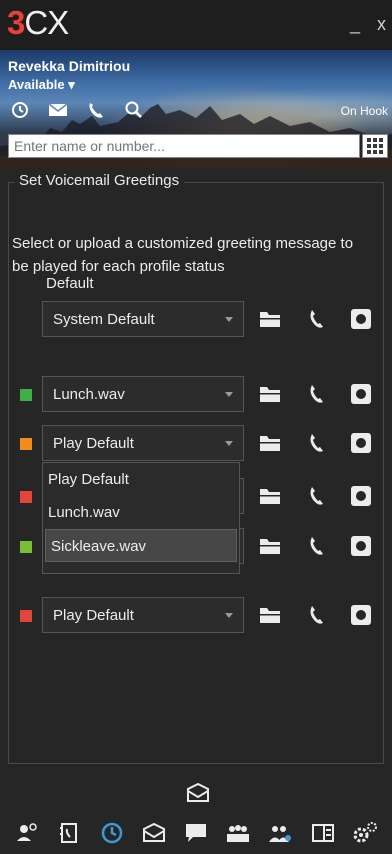 The image size is (392, 854). What do you see at coordinates (70, 283) in the screenshot?
I see `default-label: Default` at bounding box center [70, 283].